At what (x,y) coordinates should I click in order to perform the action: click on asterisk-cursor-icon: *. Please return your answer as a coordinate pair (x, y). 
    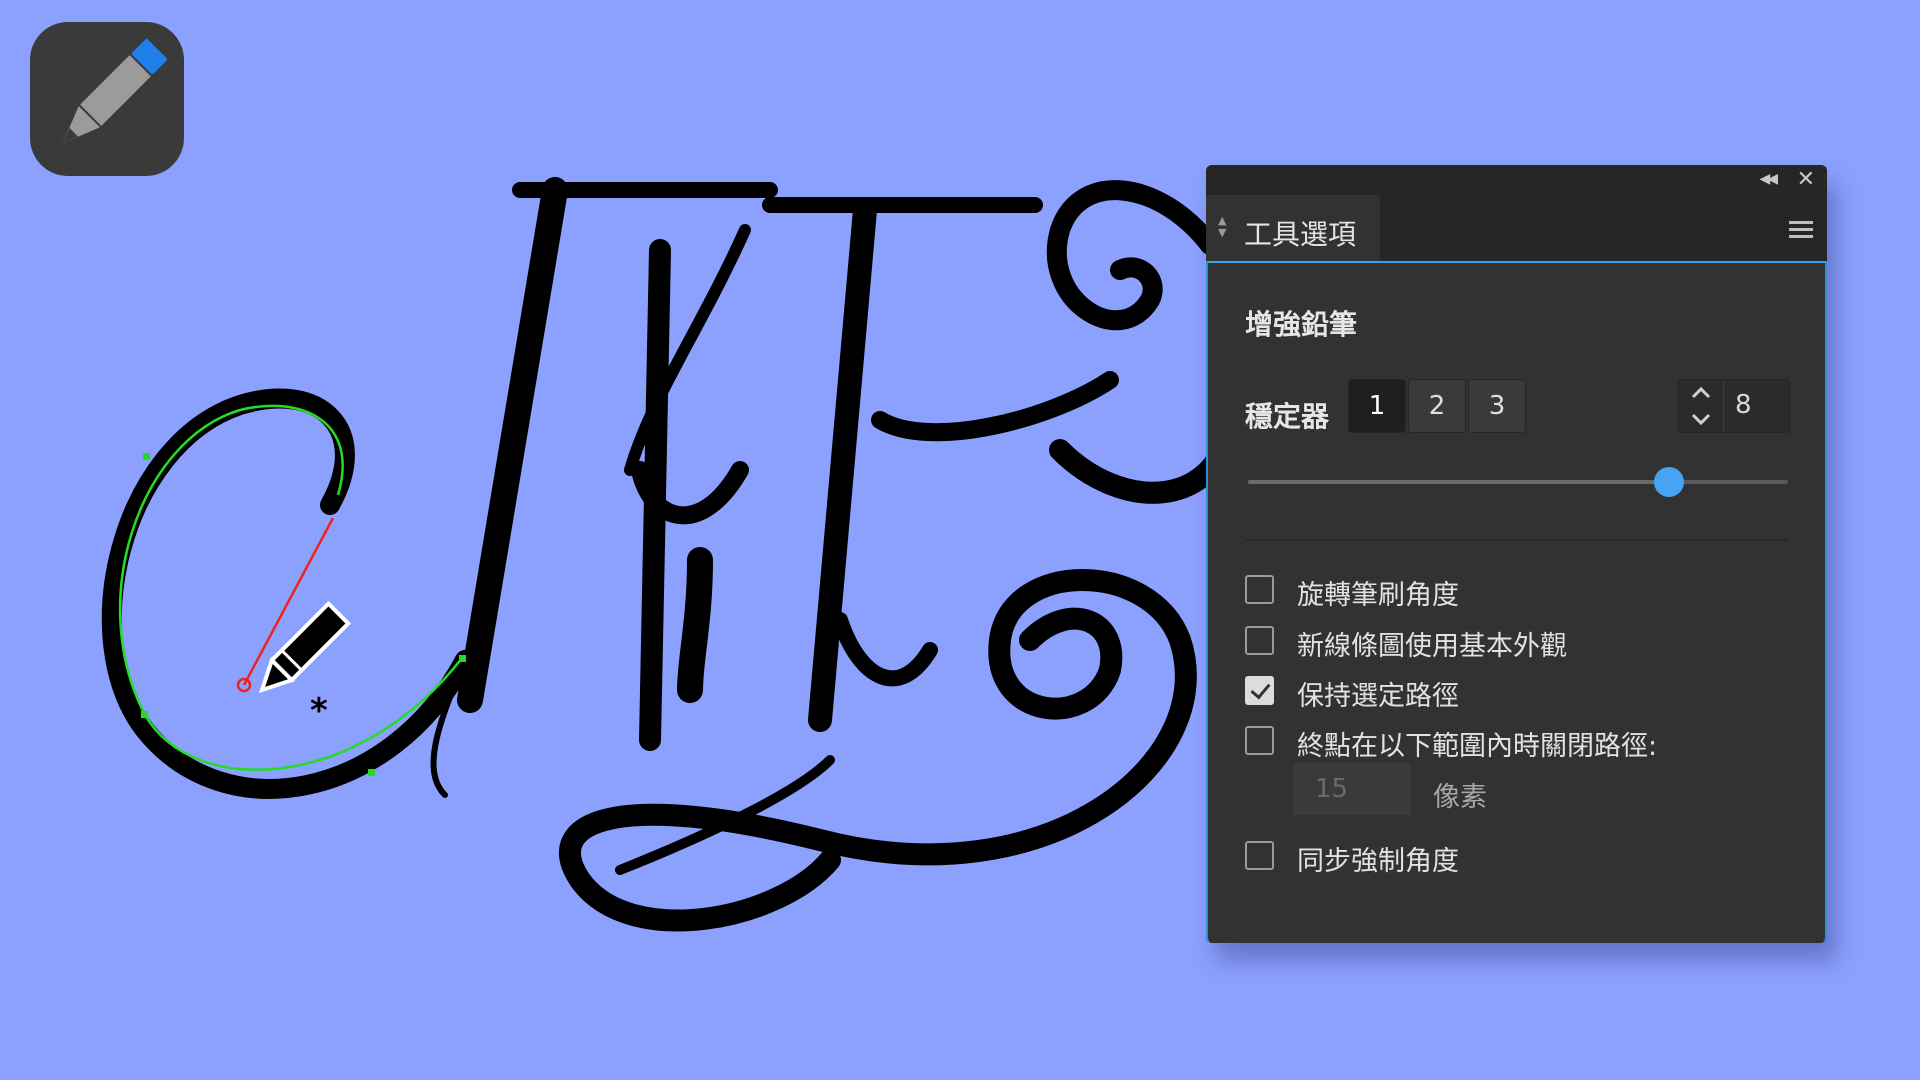
    Looking at the image, I should click on (319, 711).